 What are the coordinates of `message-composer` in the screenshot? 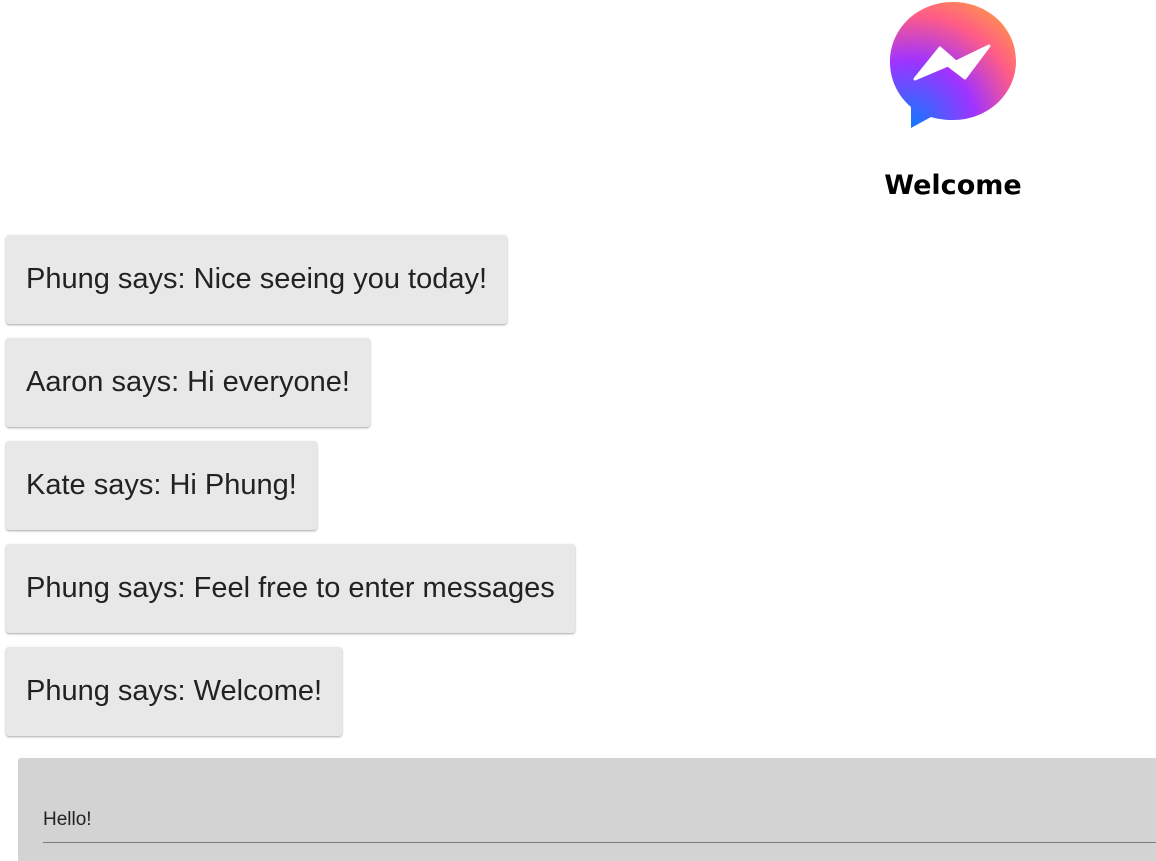 It's located at (587, 809).